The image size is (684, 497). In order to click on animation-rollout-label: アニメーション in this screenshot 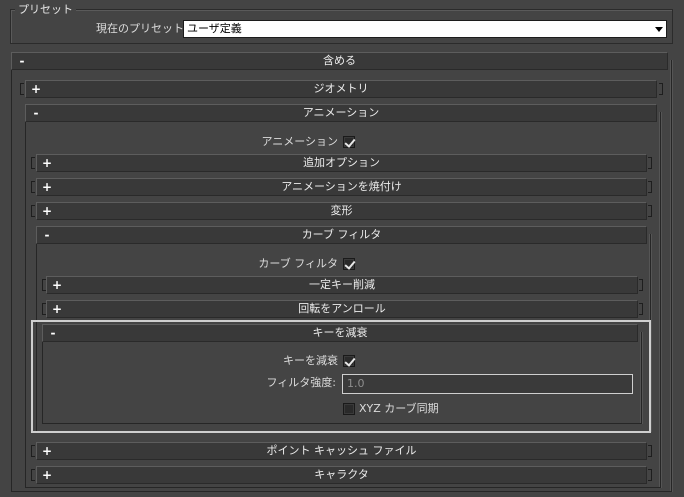, I will do `click(341, 112)`.